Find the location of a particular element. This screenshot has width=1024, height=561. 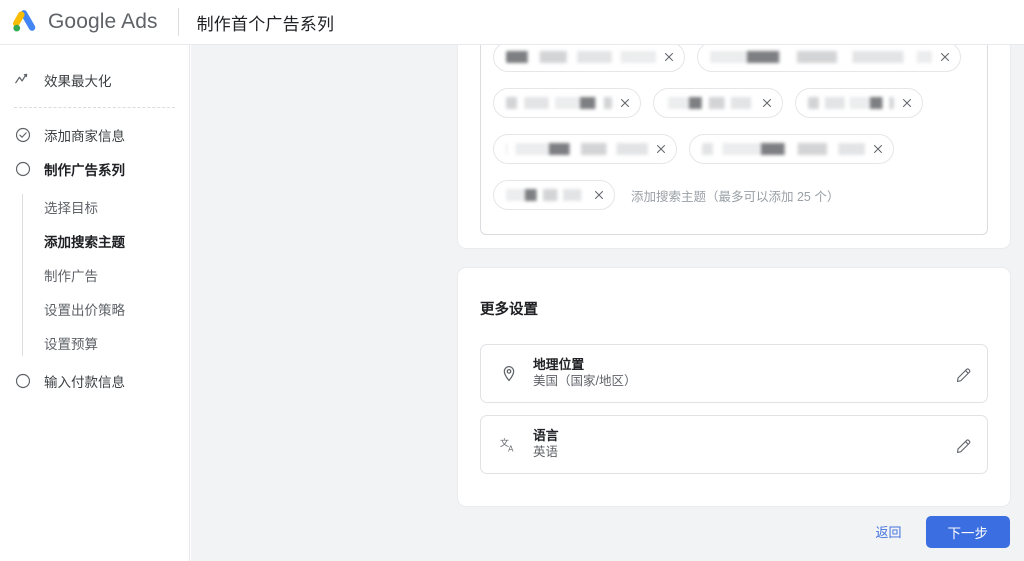

sidebar-substep-budget: 设置预算 is located at coordinates (107, 343).